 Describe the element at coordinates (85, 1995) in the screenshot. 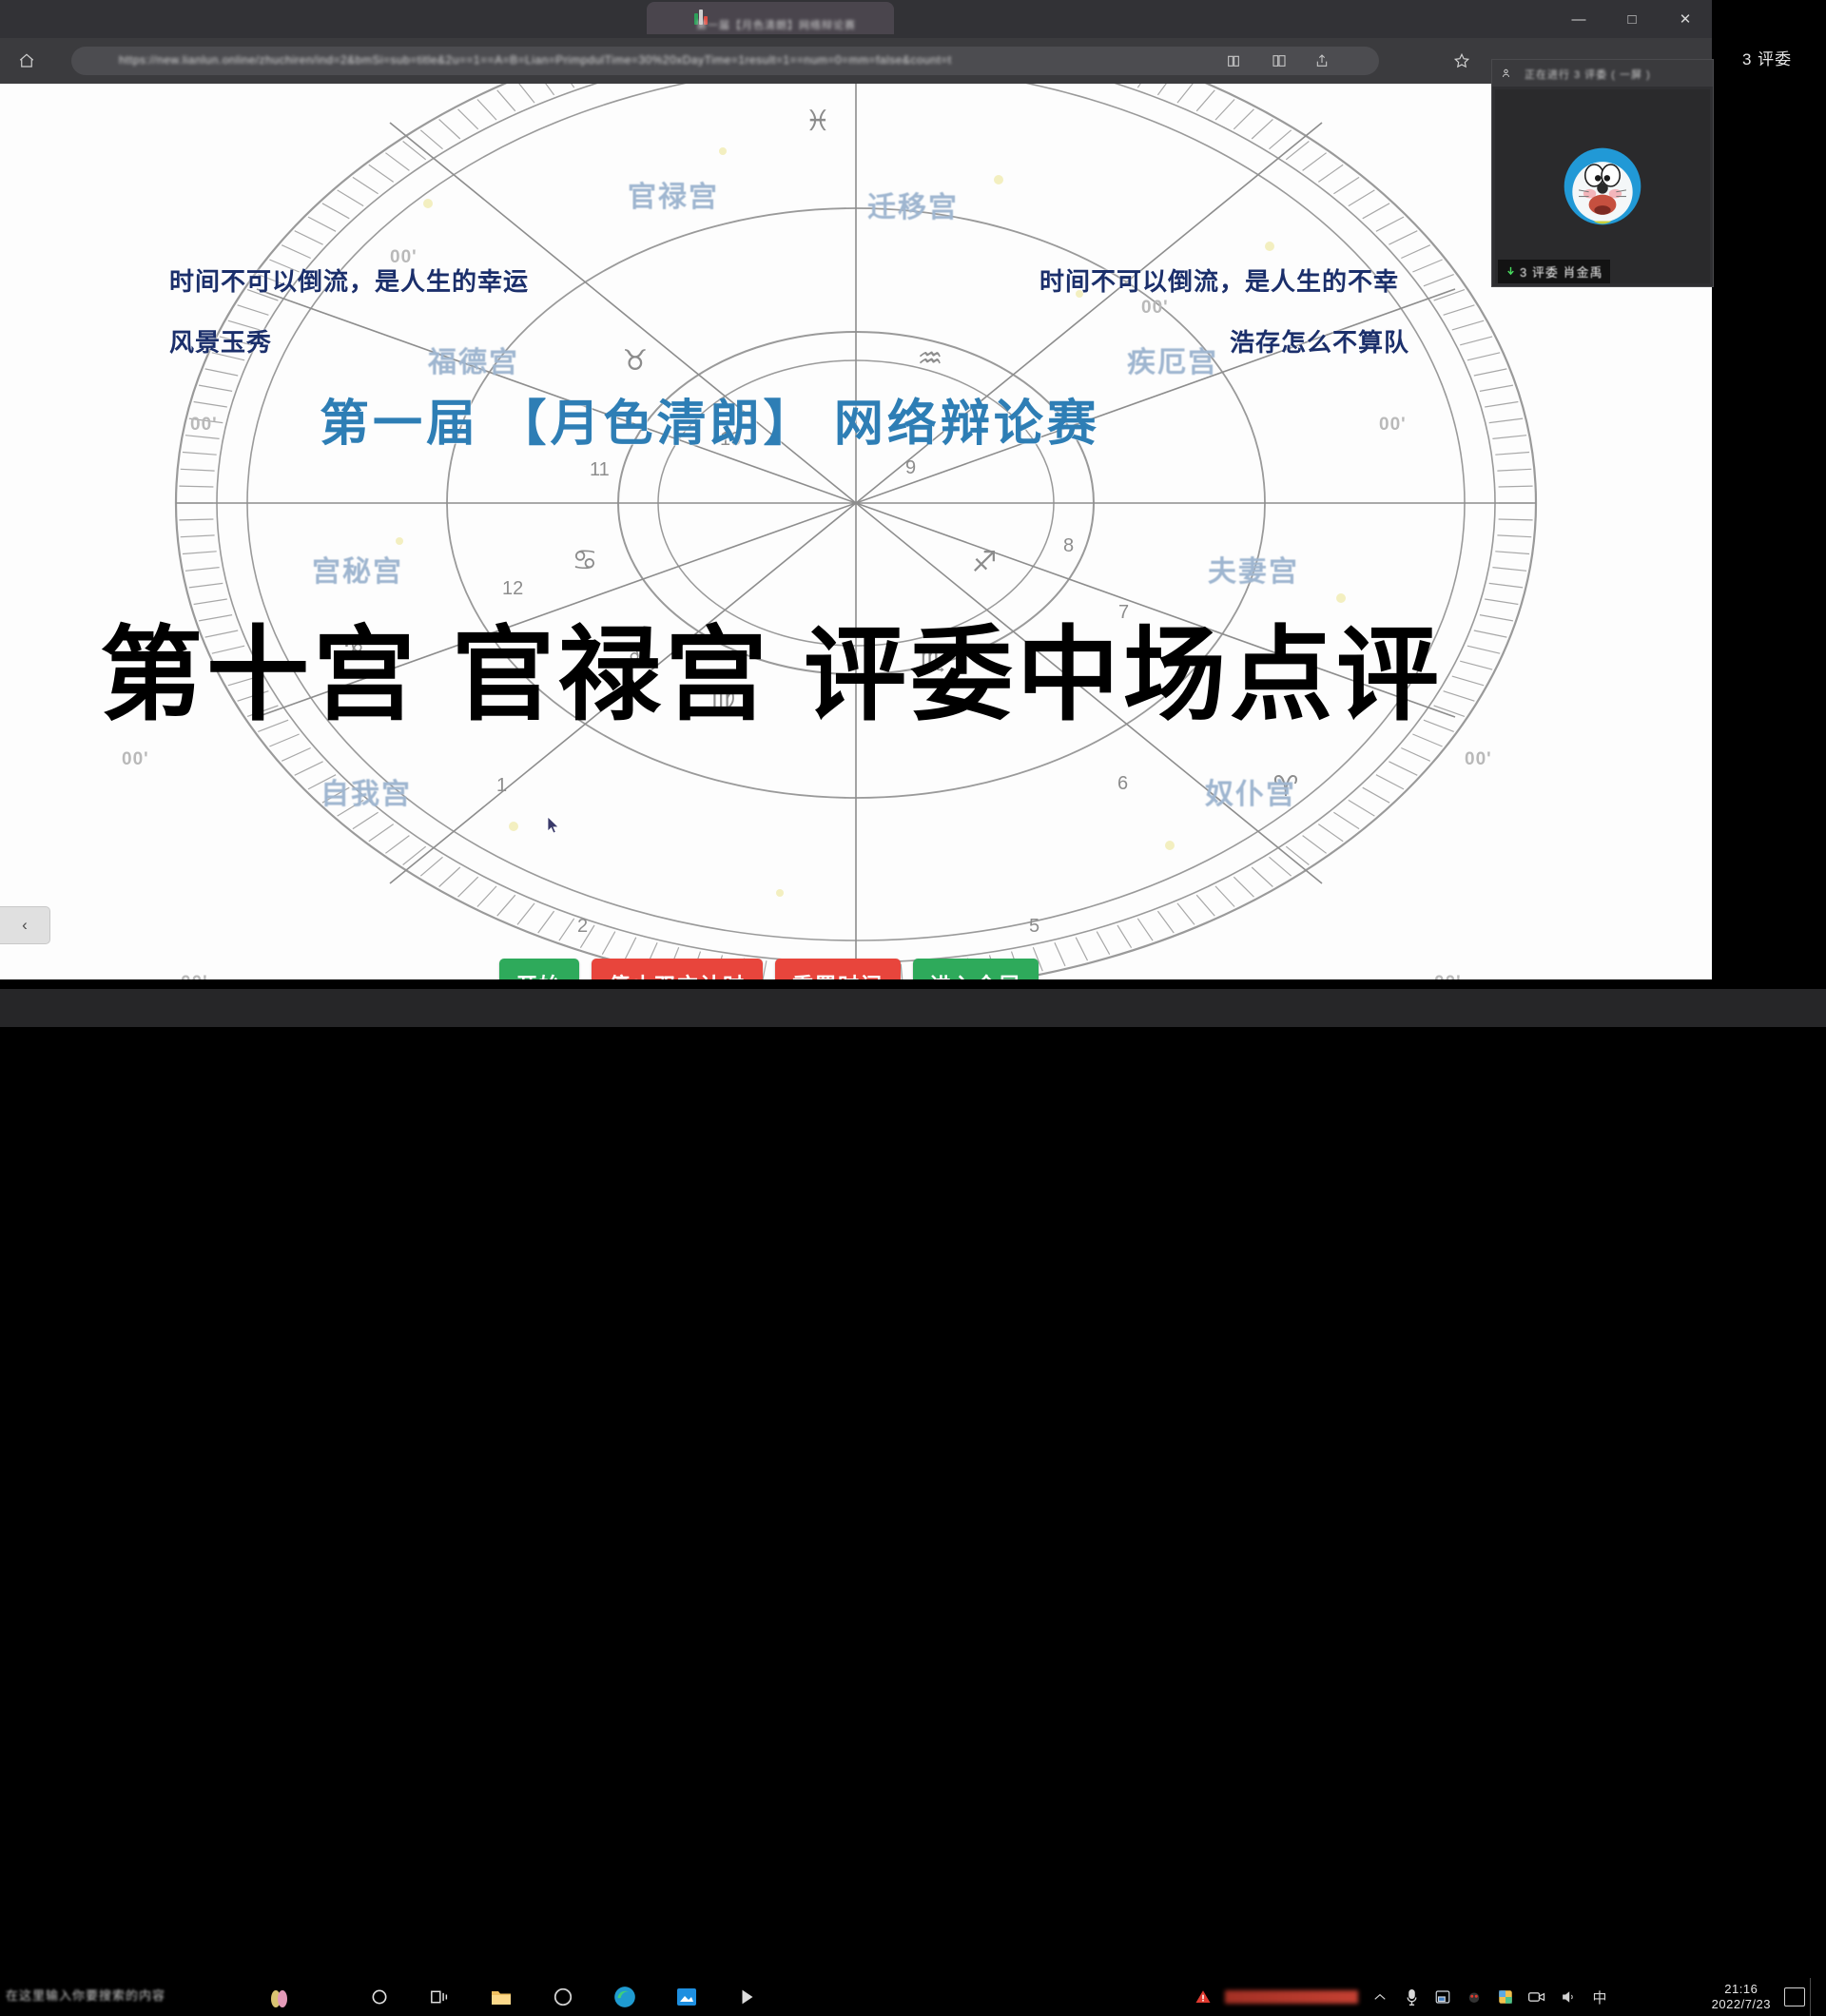

I see `taskbar-search-placeholder: 在这里输入你要搜索的内容` at that location.